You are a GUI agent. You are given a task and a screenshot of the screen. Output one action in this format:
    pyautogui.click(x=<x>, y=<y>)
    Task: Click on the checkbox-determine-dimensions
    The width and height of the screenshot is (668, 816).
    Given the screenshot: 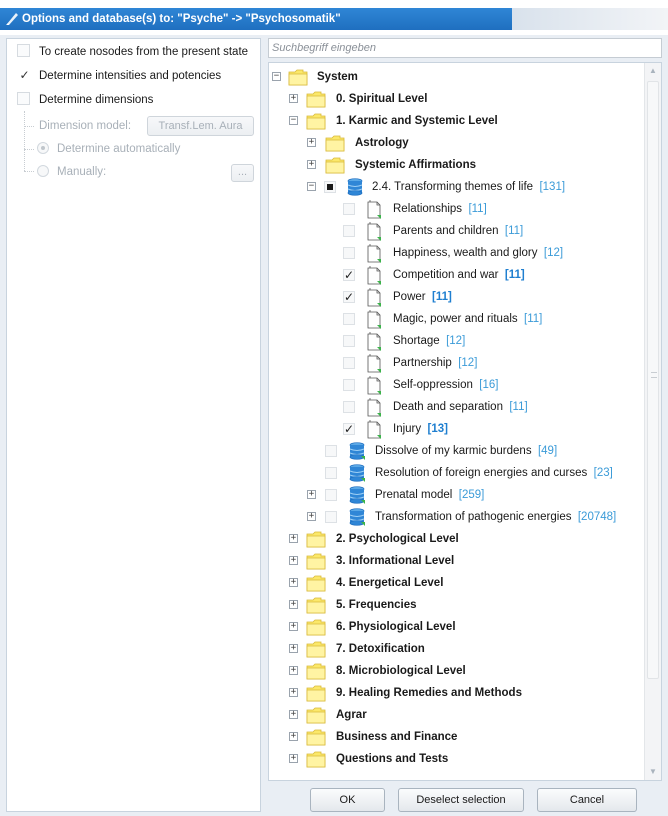 What is the action you would take?
    pyautogui.click(x=23, y=98)
    